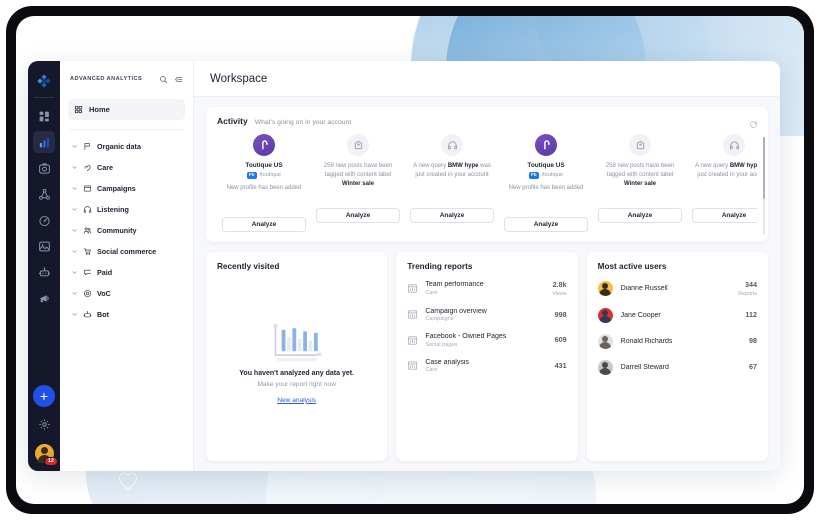 The image size is (820, 520). What do you see at coordinates (117, 230) in the screenshot?
I see `sidebar-item-label: Community` at bounding box center [117, 230].